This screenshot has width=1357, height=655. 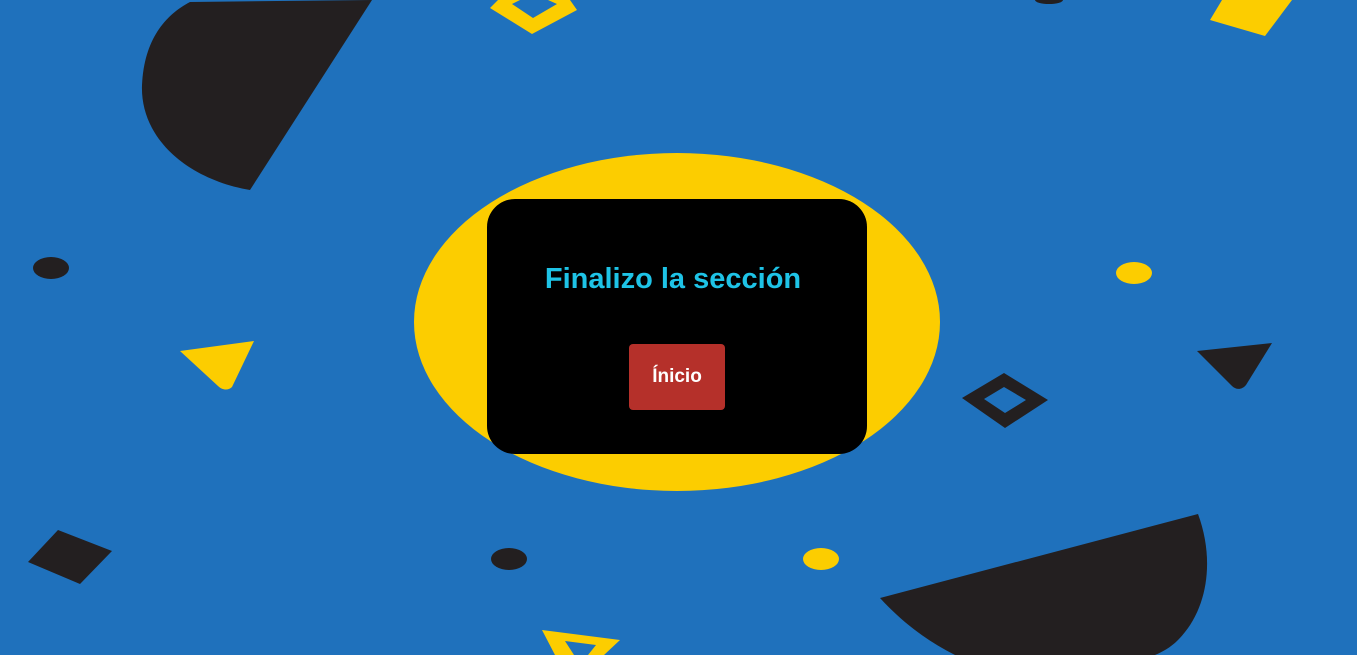 What do you see at coordinates (677, 326) in the screenshot?
I see `completion-card: Finalizo la sección Ínicio` at bounding box center [677, 326].